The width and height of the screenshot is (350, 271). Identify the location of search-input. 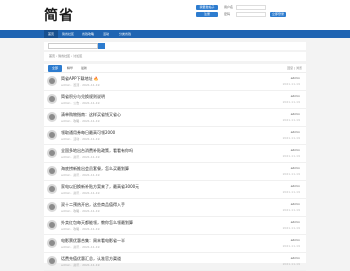
(73, 46).